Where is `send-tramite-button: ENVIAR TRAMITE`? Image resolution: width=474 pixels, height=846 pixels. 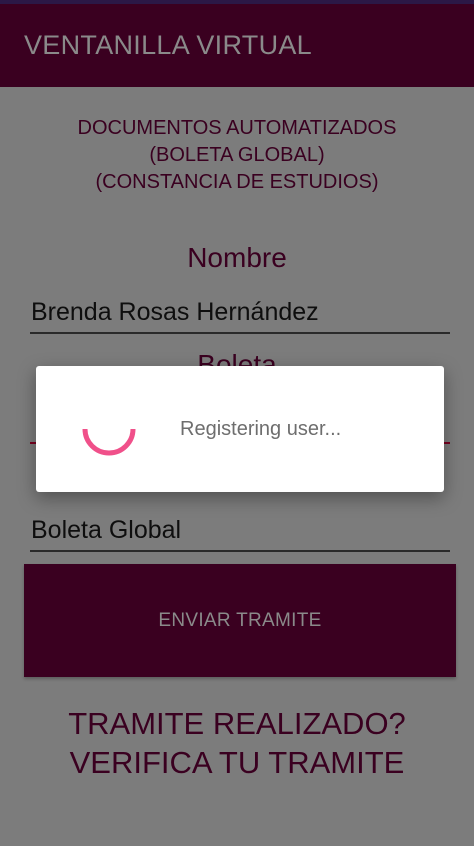 send-tramite-button: ENVIAR TRAMITE is located at coordinates (240, 620).